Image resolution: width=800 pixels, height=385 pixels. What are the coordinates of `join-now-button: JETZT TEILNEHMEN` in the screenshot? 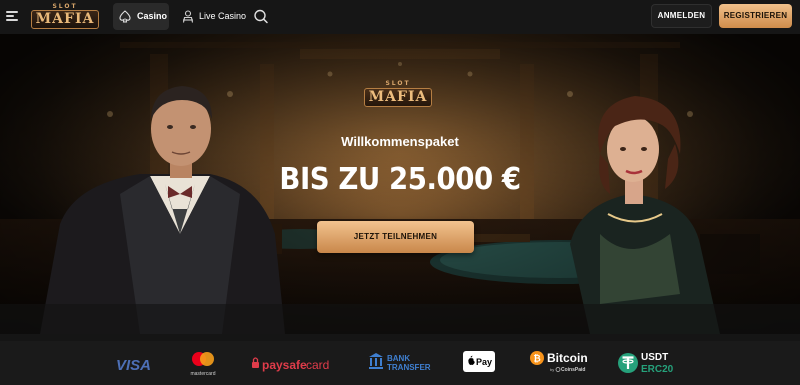 It's located at (395, 237).